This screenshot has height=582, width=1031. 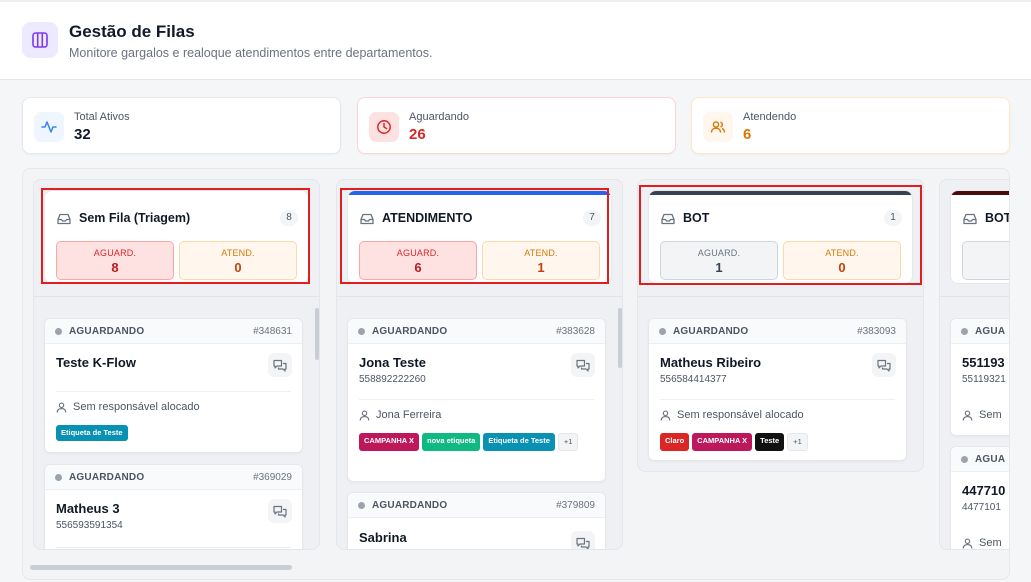 I want to click on tag-badge: CAMPANHA X, so click(x=722, y=442).